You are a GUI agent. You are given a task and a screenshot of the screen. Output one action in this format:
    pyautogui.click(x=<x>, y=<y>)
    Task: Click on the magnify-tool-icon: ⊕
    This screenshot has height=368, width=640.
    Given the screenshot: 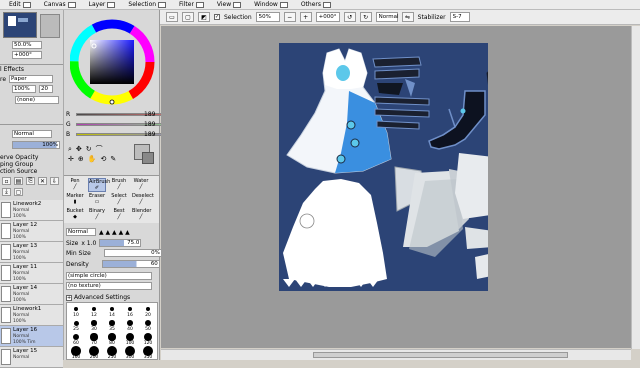 What is the action you would take?
    pyautogui.click(x=81, y=159)
    